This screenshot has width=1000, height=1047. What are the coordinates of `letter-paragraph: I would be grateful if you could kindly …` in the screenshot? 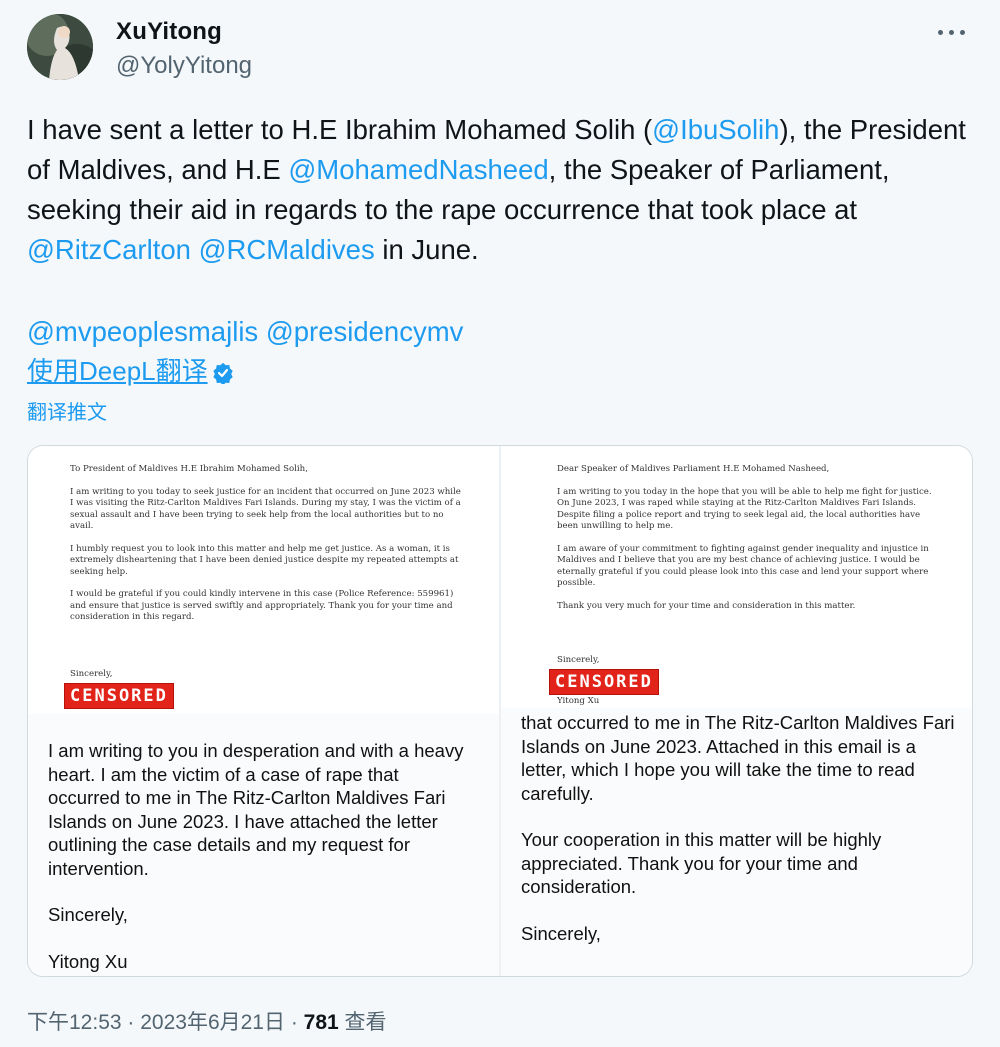 It's located at (262, 605).